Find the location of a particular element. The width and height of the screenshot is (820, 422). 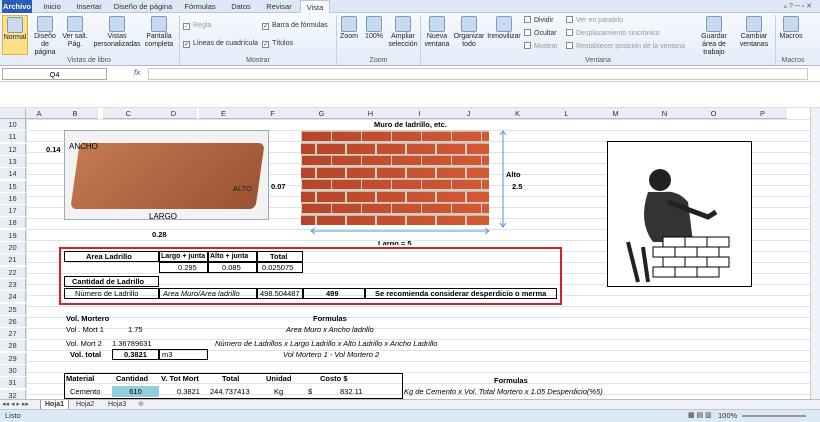

row-header: 23 is located at coordinates (13, 284).